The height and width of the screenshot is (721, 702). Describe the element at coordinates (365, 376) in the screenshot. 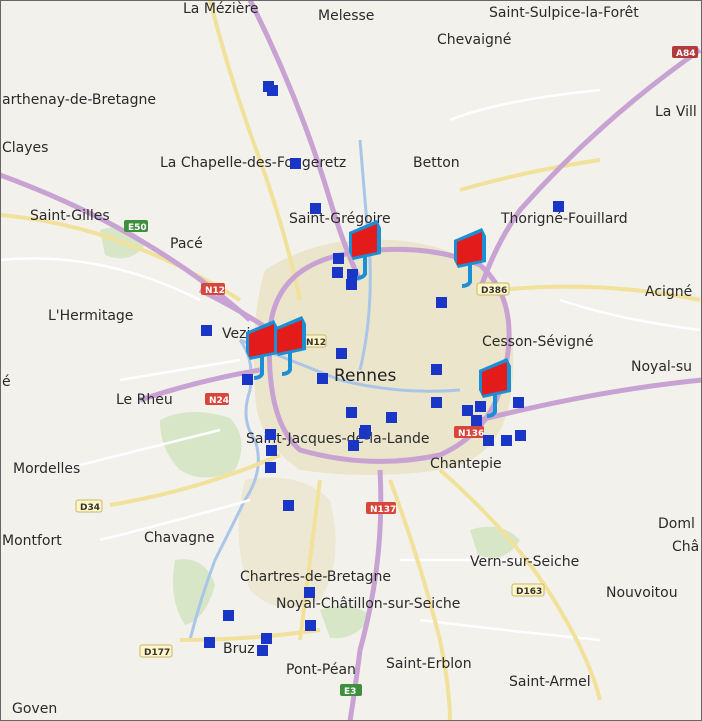

I see `label-rennes: Rennes` at that location.